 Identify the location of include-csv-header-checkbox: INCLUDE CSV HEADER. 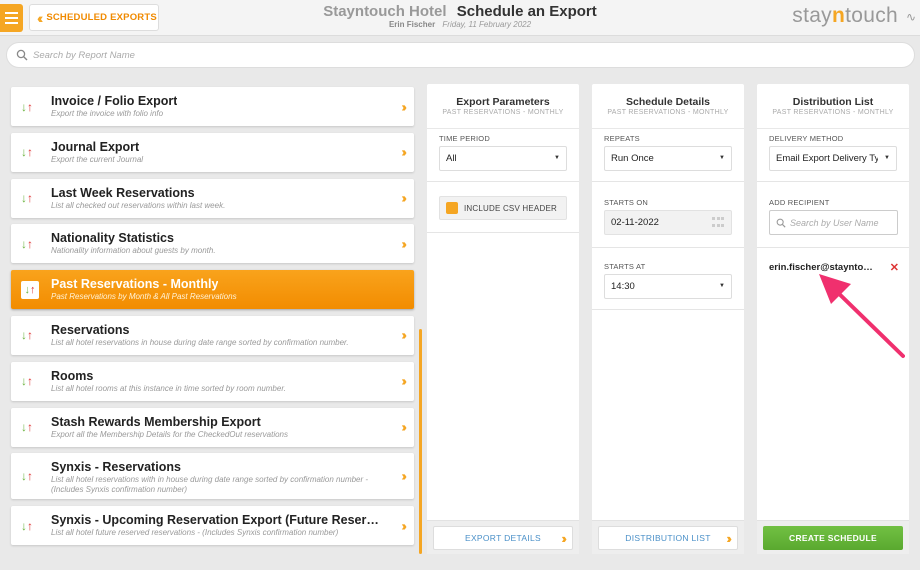
(503, 208).